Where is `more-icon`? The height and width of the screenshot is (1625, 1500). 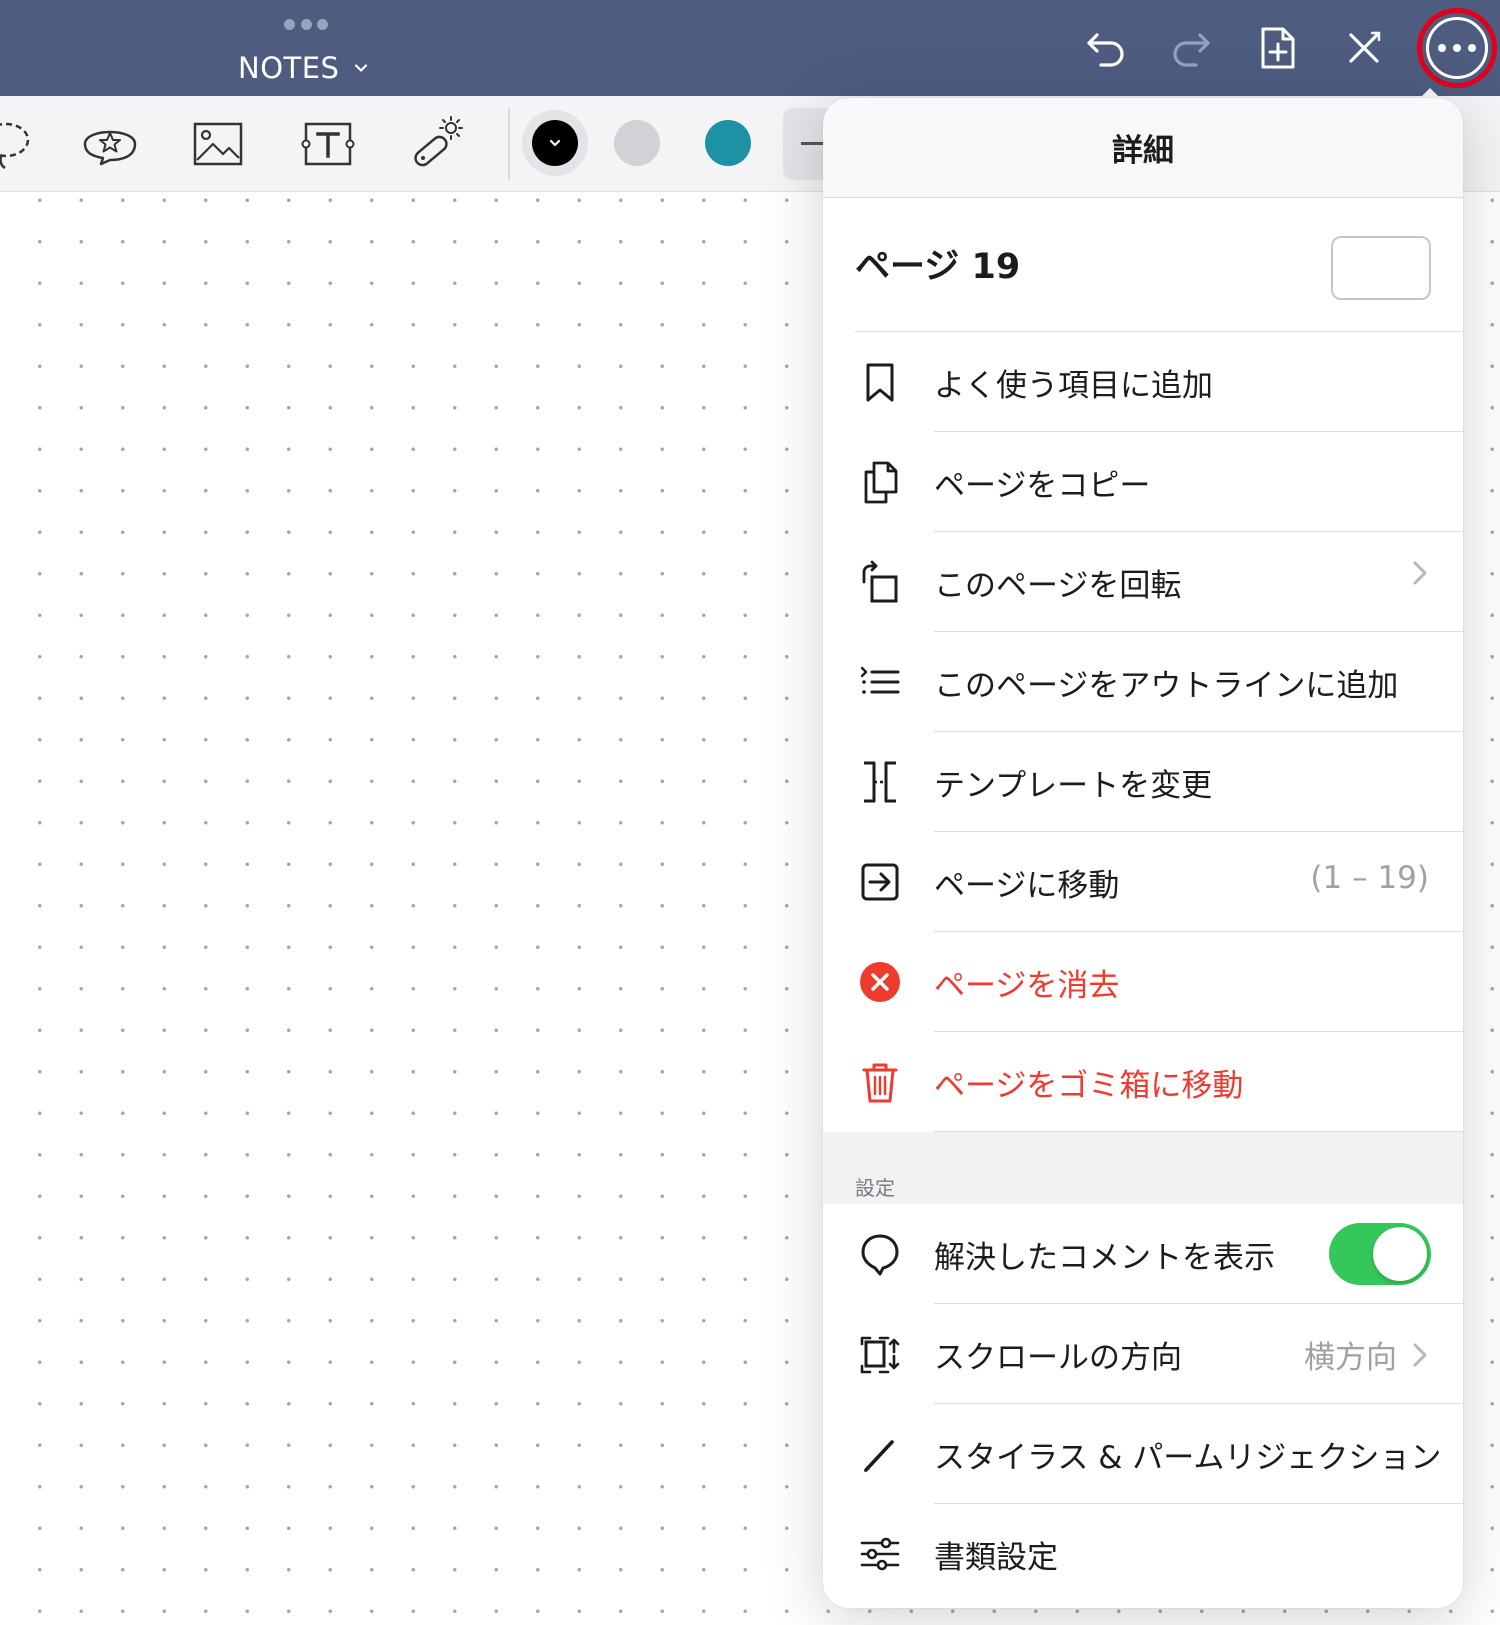 more-icon is located at coordinates (1457, 48).